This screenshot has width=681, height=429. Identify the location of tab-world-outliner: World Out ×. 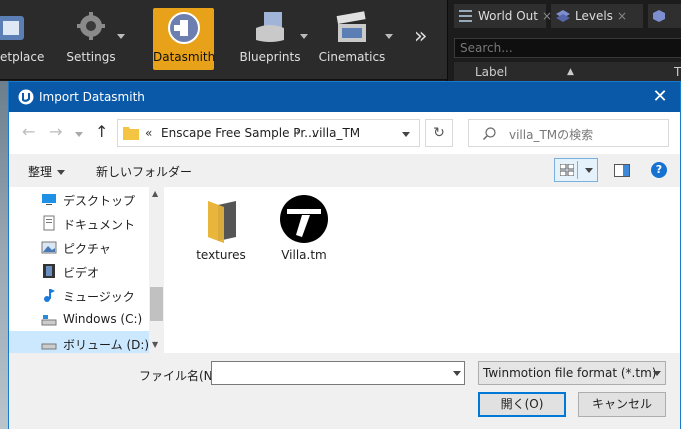
(503, 16).